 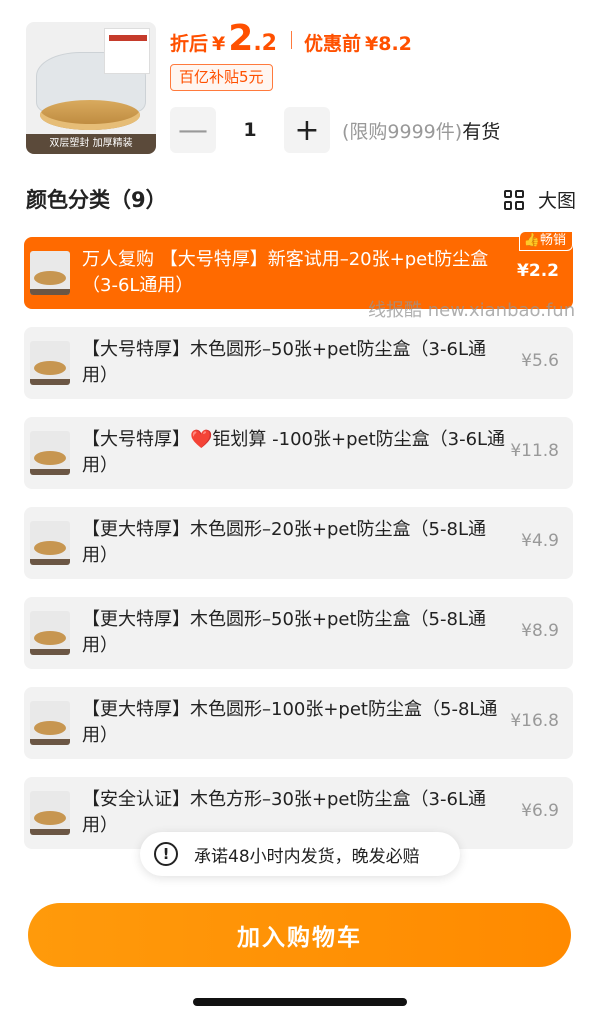 I want to click on option-price: ¥6.9, so click(x=540, y=811).